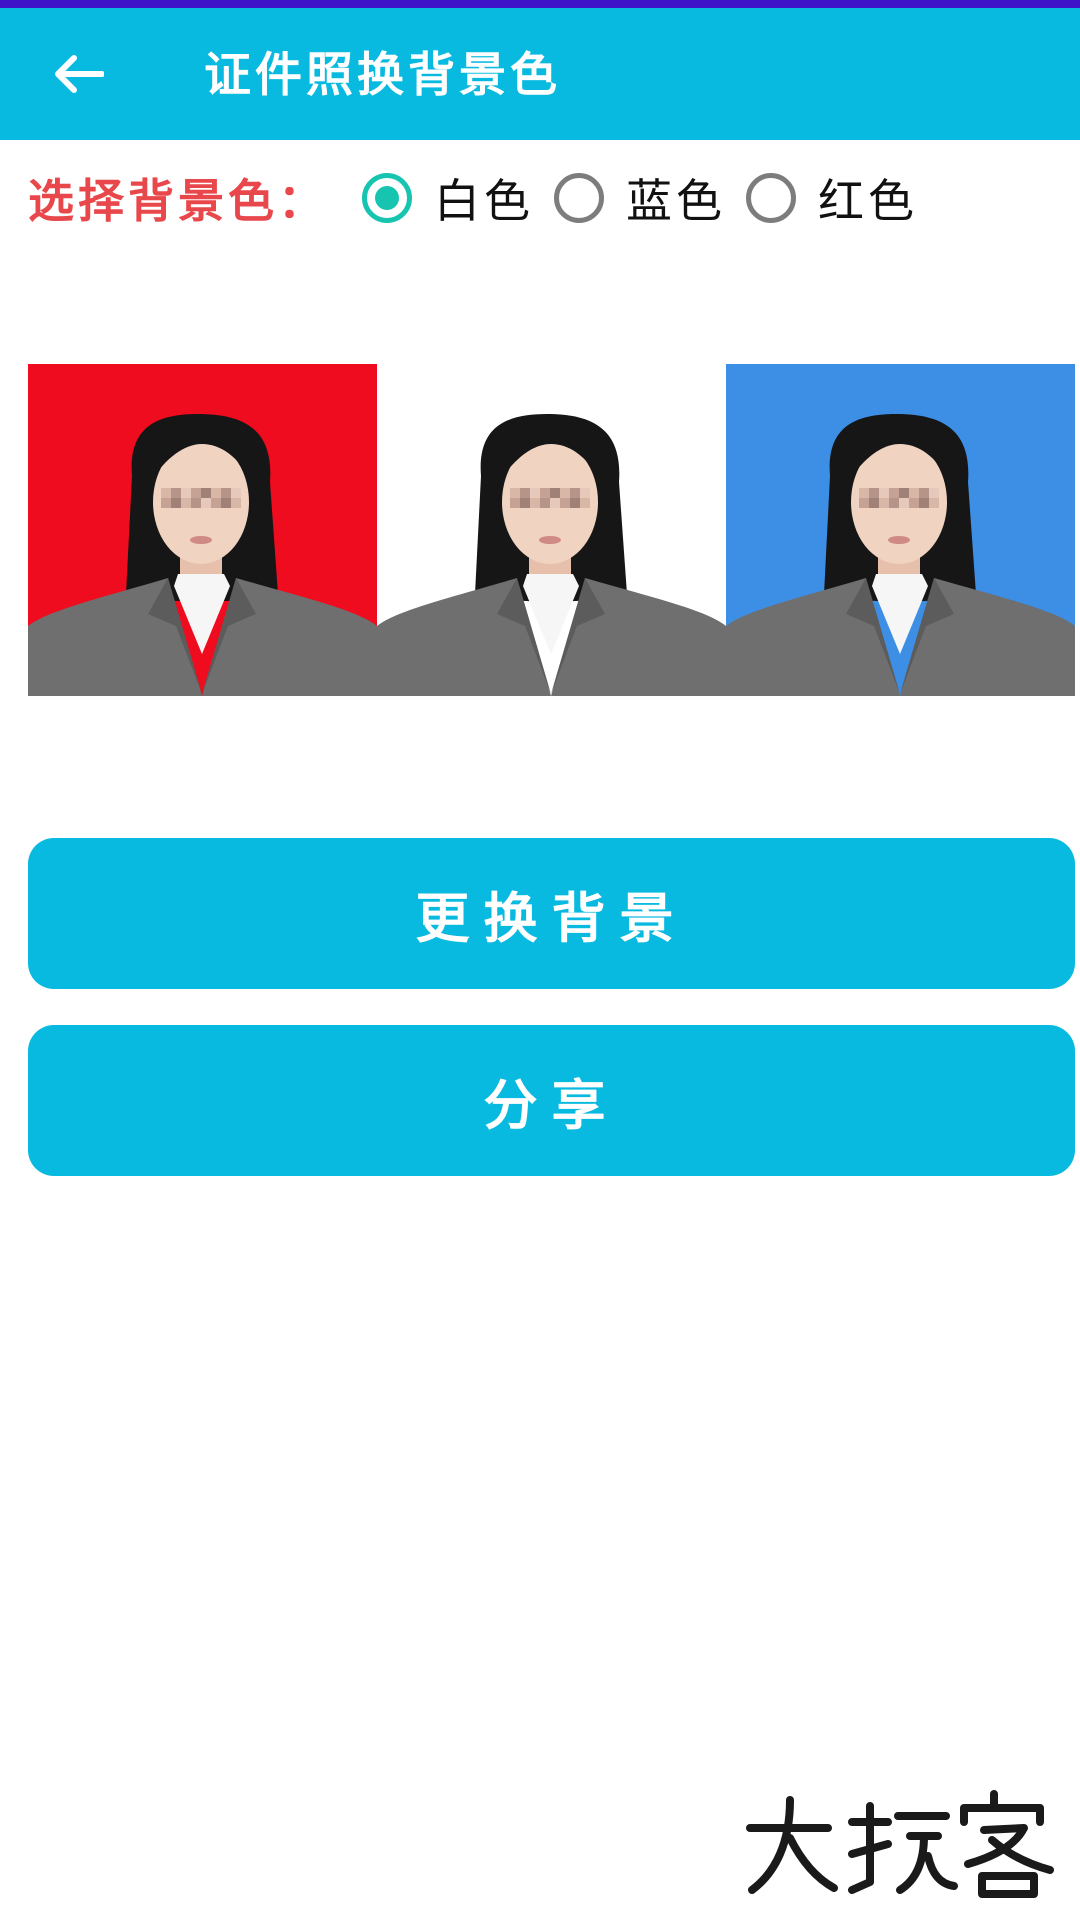 The width and height of the screenshot is (1080, 1920). I want to click on white-background-photo, so click(551, 530).